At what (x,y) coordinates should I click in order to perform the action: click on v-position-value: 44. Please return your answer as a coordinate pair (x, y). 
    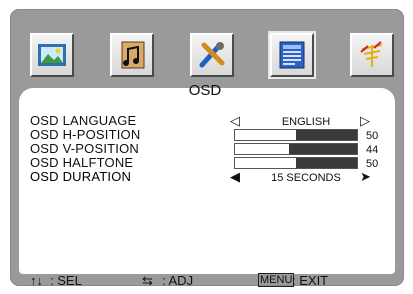
    Looking at the image, I should click on (372, 150).